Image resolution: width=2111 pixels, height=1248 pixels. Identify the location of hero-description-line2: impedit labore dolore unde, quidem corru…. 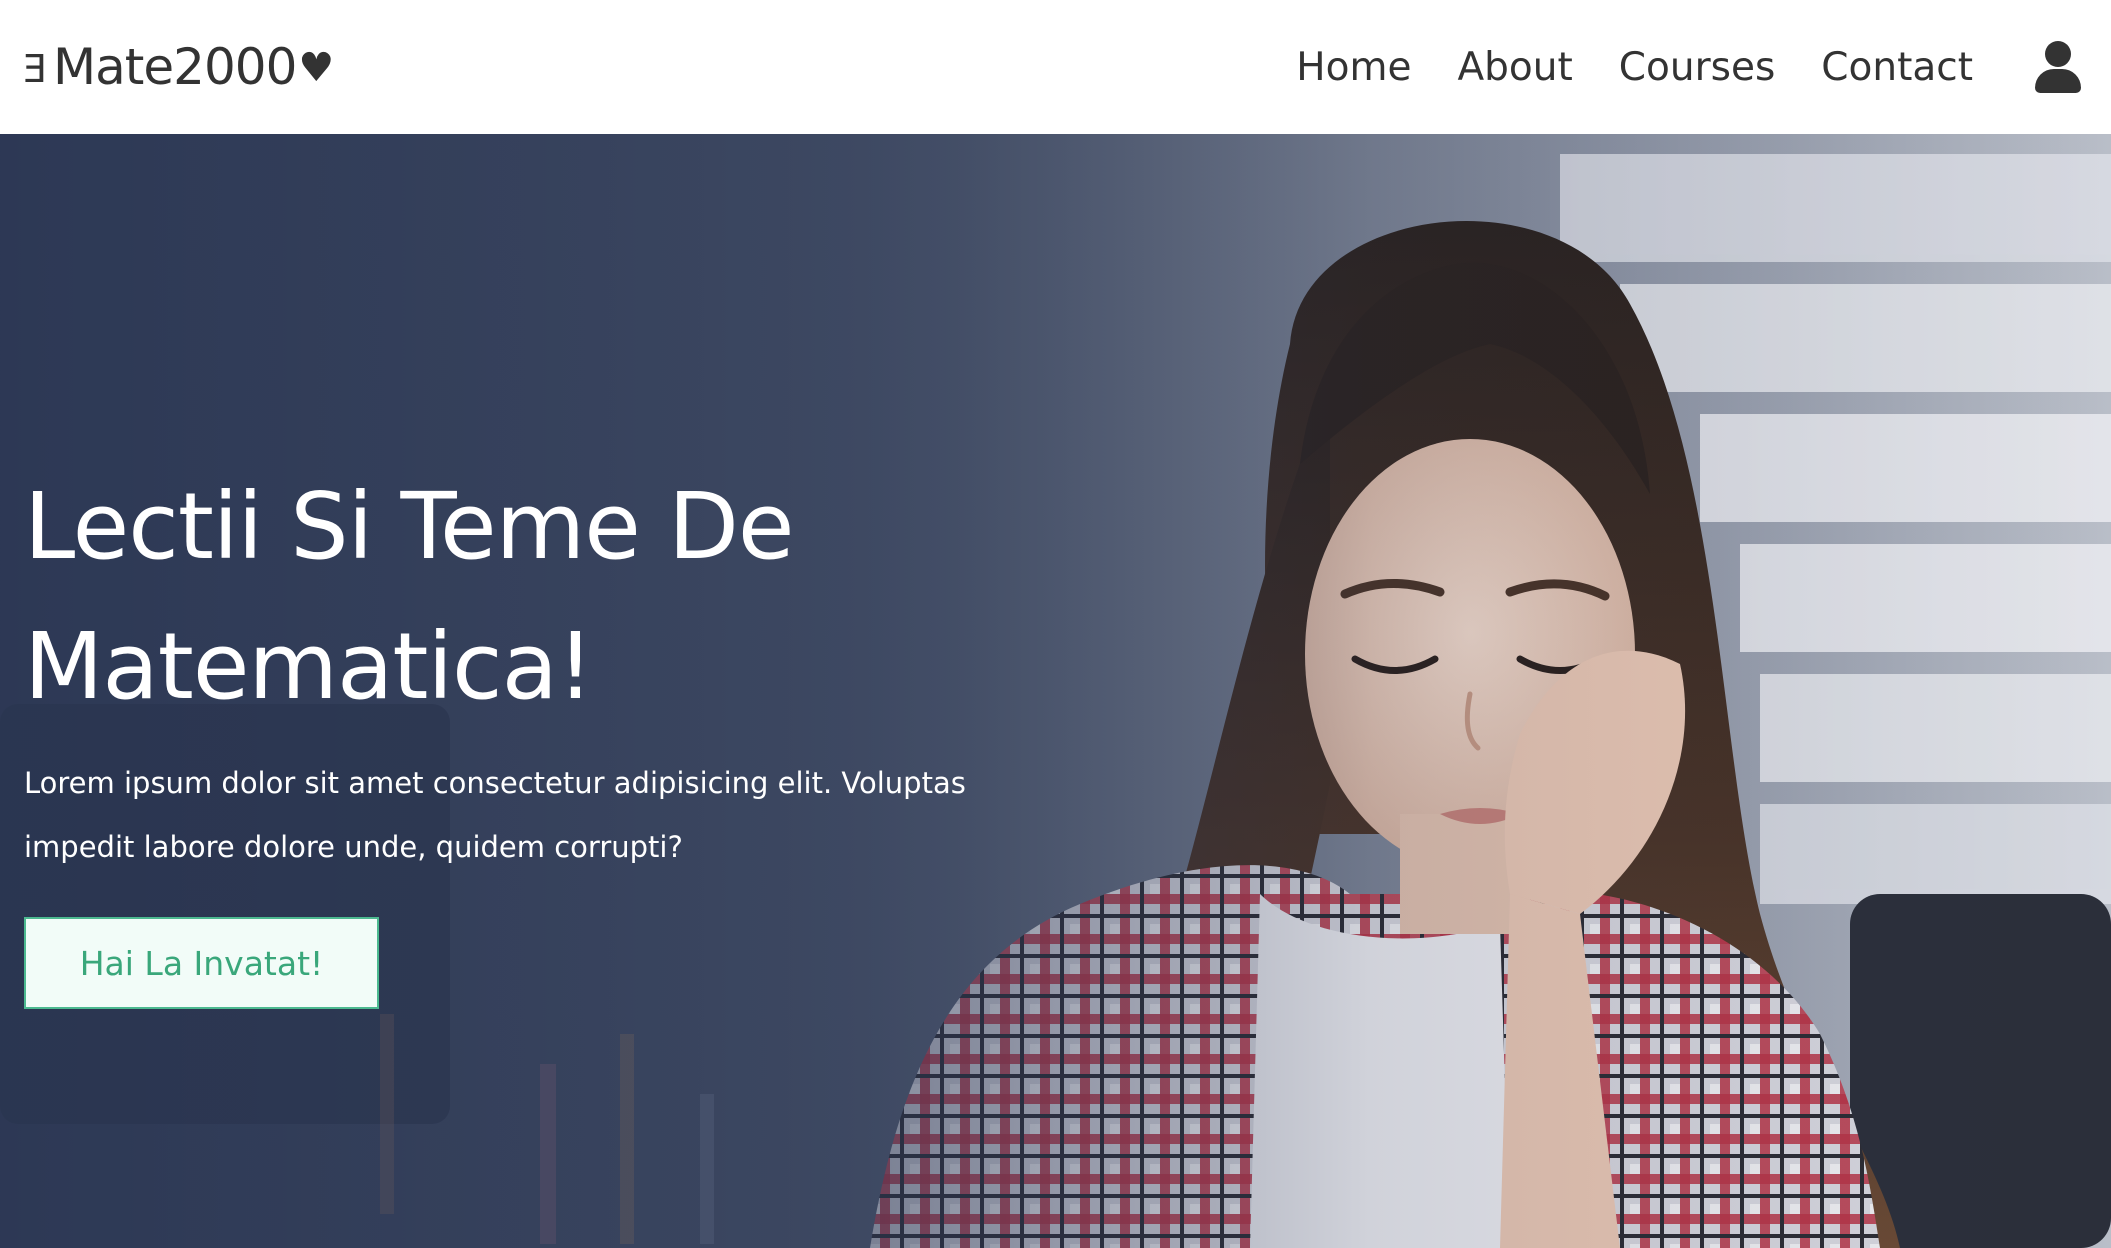
(353, 847).